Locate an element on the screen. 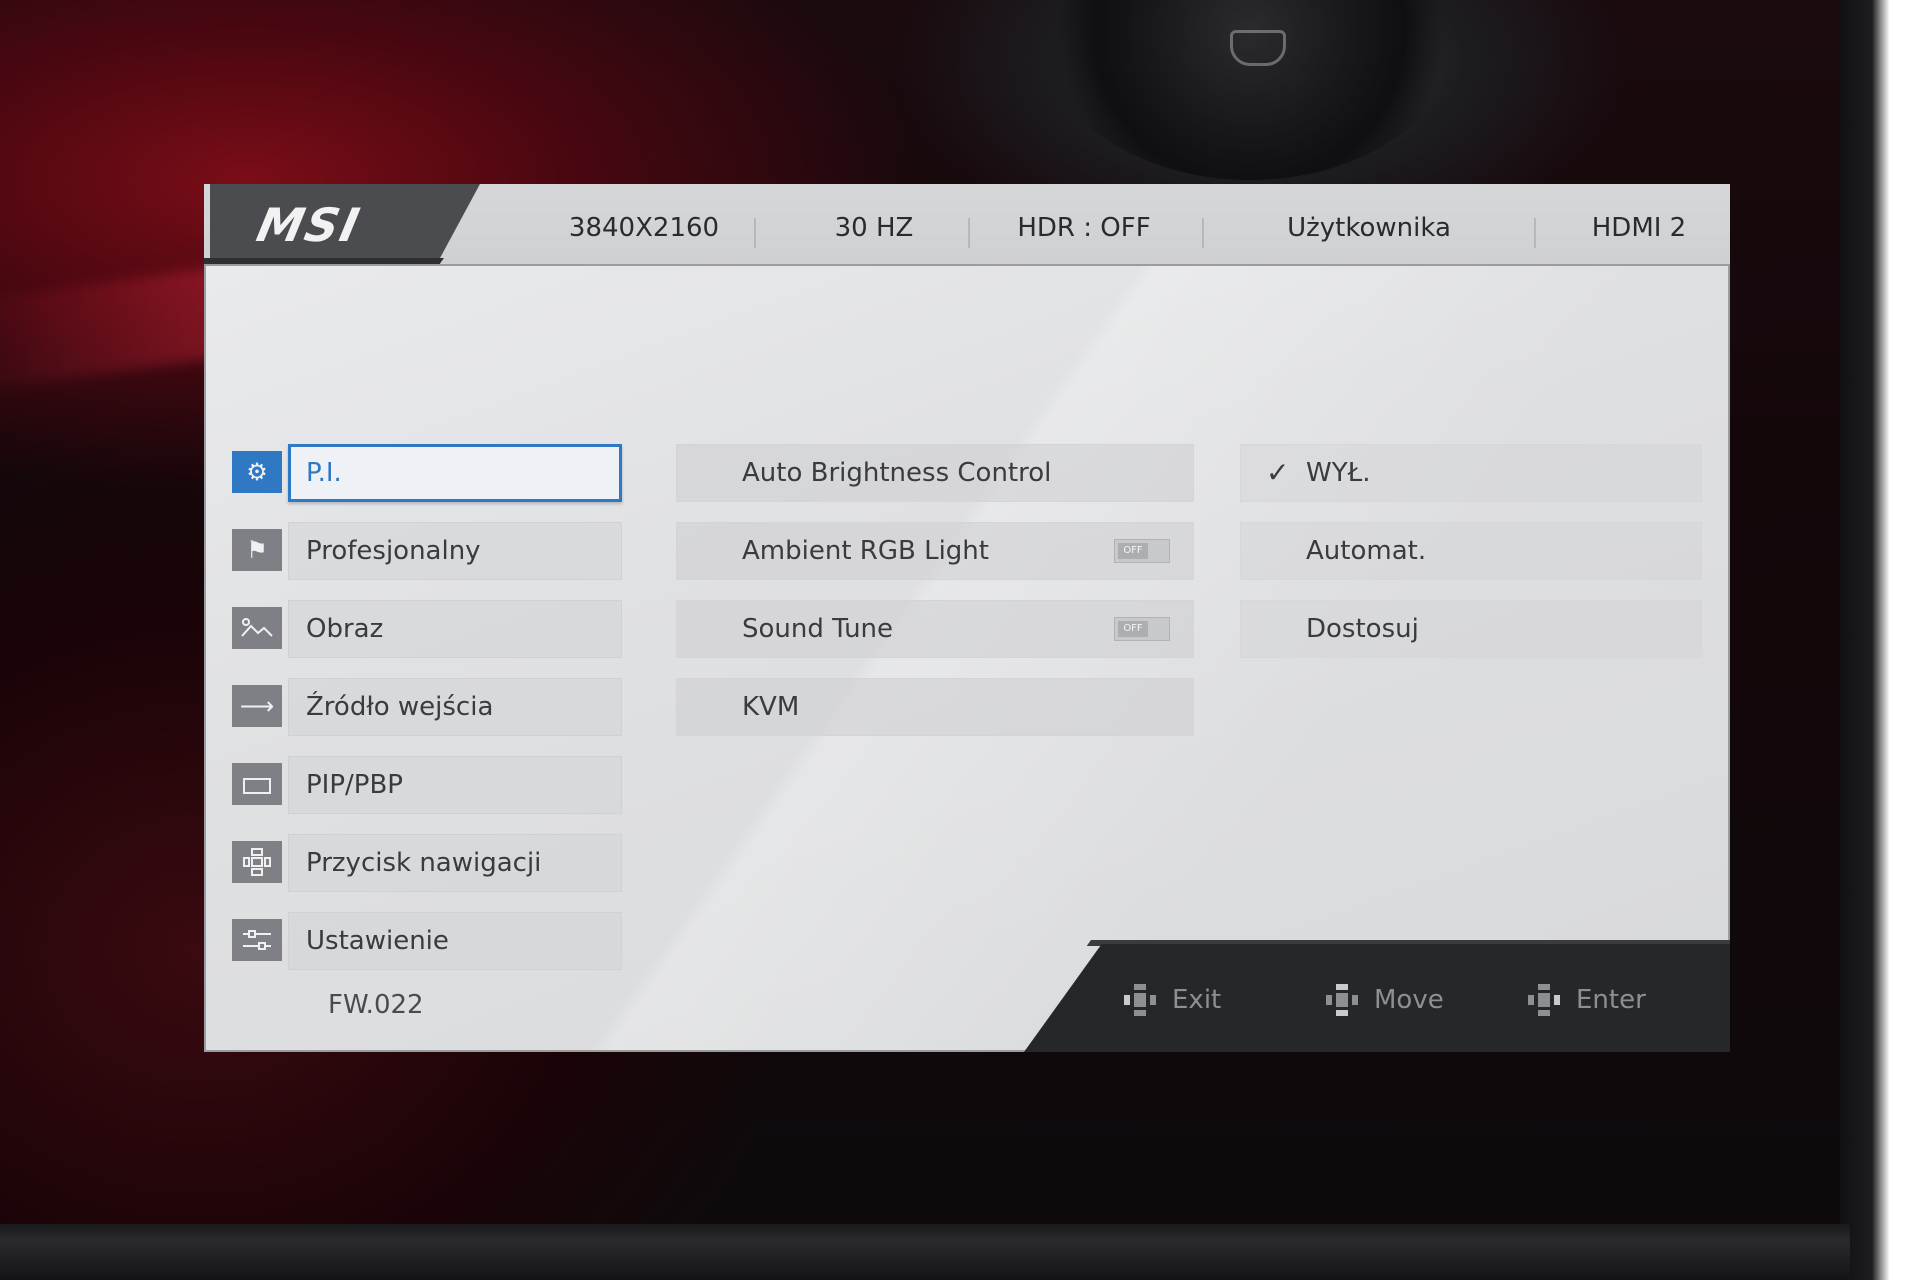 The height and width of the screenshot is (1280, 1920). resolution-status: 3840X2160 is located at coordinates (644, 228).